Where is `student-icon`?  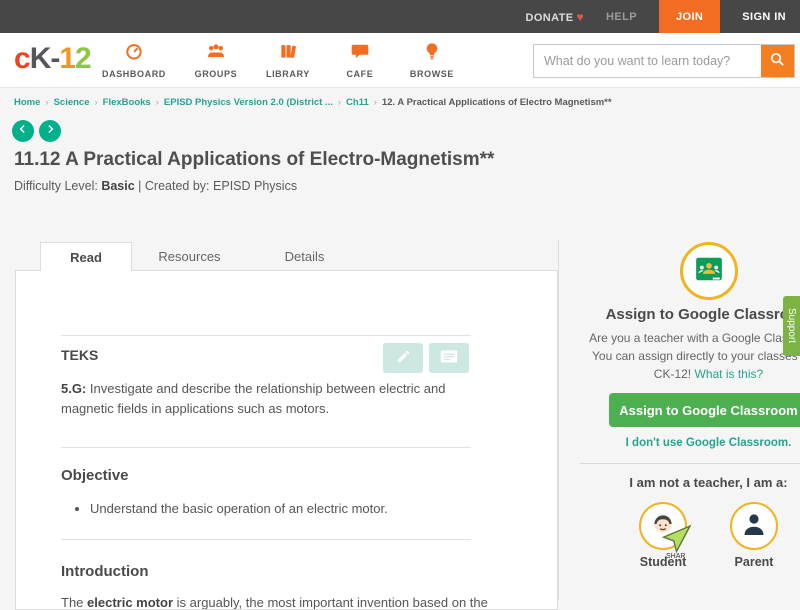 student-icon is located at coordinates (663, 526).